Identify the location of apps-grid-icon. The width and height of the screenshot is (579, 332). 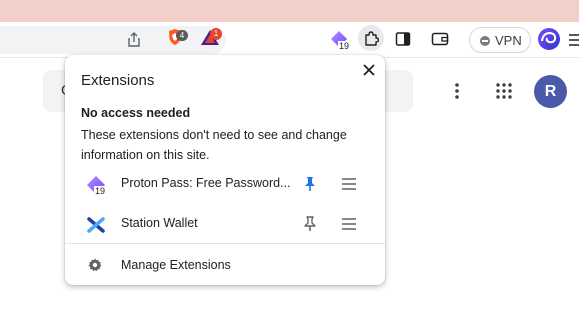
(504, 91).